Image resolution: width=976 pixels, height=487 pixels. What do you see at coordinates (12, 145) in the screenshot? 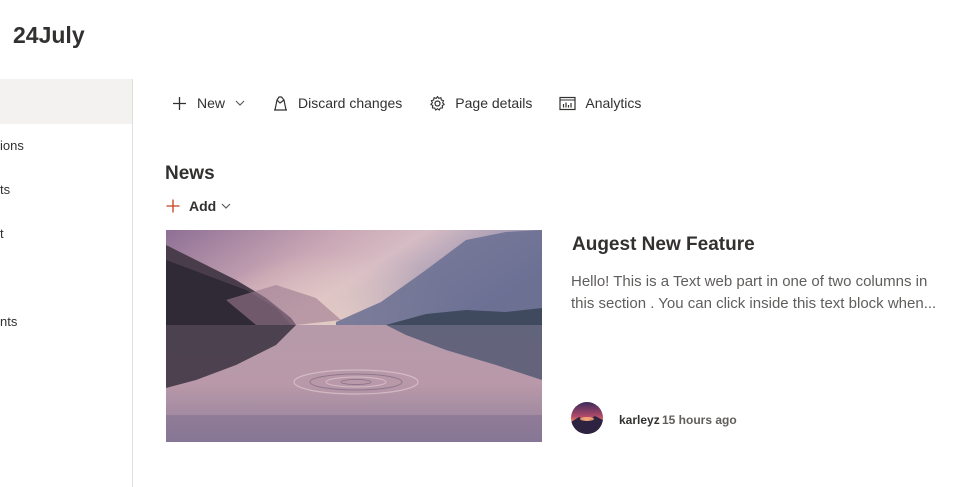
I see `nav-item-1: ions` at bounding box center [12, 145].